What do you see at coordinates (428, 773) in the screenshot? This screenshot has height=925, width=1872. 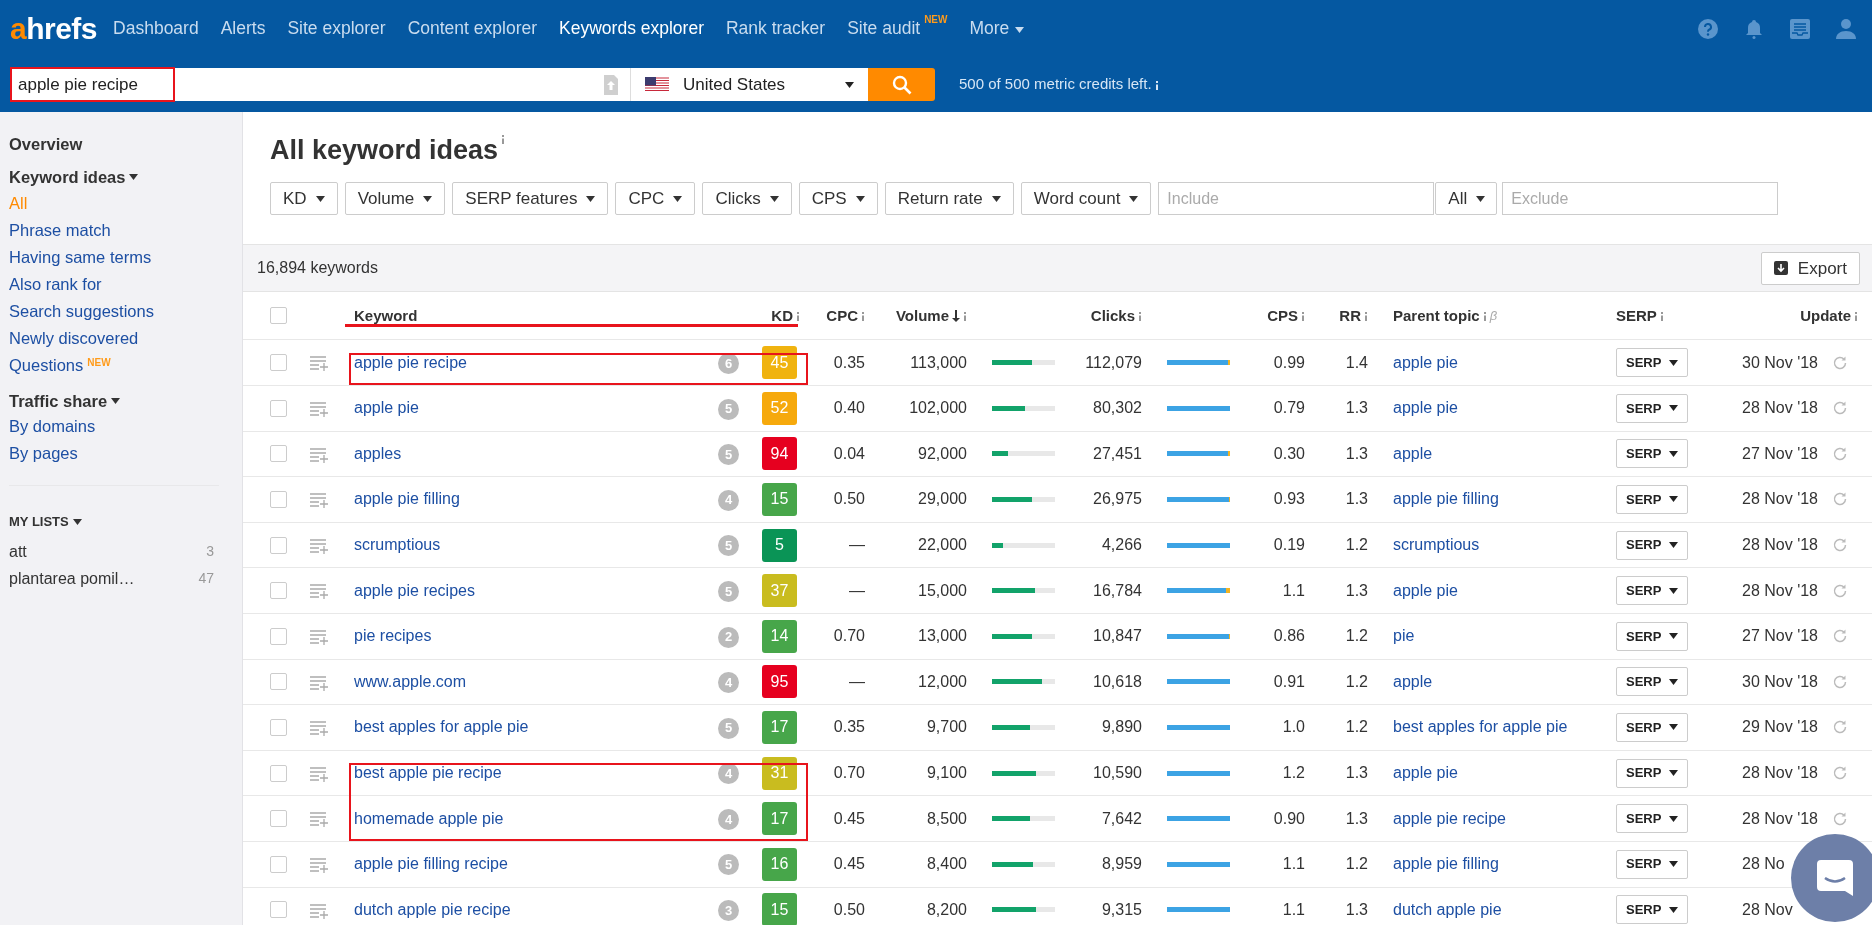 I see `keyword-link: best apple pie recipe` at bounding box center [428, 773].